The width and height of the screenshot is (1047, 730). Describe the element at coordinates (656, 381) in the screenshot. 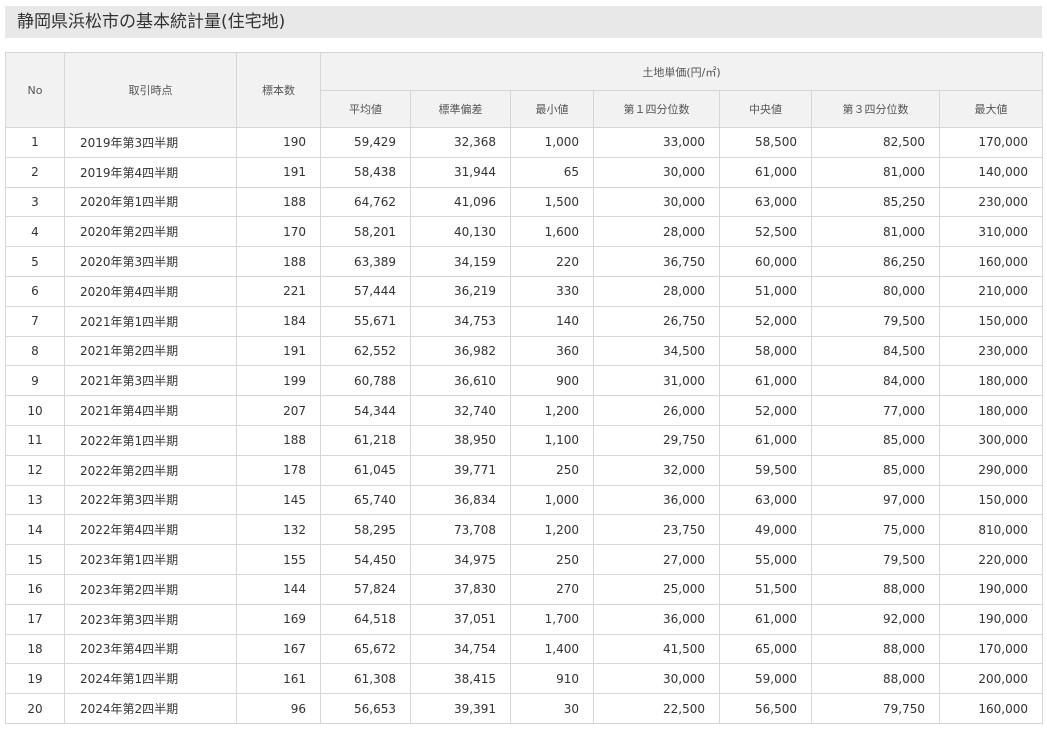

I see `cell-q1: 31,000` at that location.